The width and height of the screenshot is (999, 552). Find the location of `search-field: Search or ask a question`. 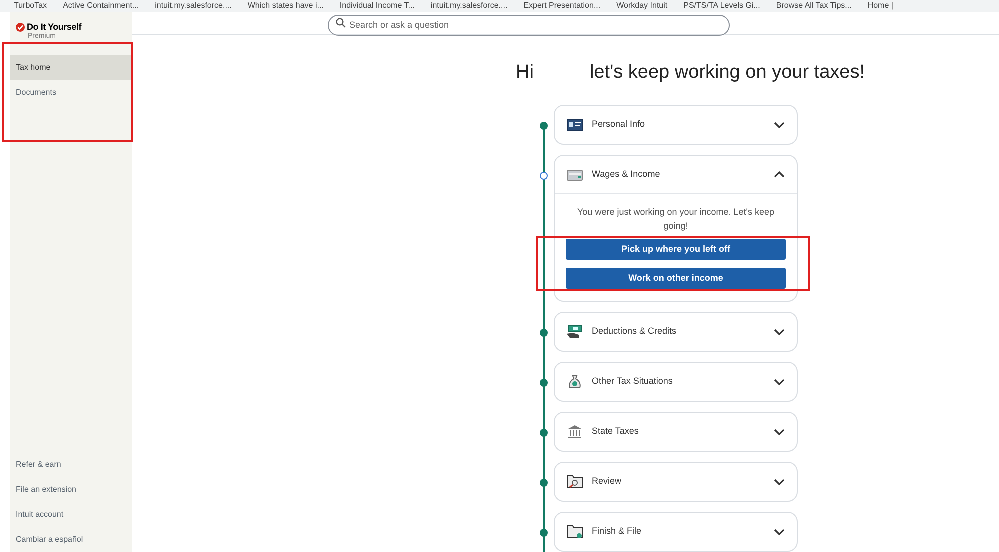

search-field: Search or ask a question is located at coordinates (529, 25).